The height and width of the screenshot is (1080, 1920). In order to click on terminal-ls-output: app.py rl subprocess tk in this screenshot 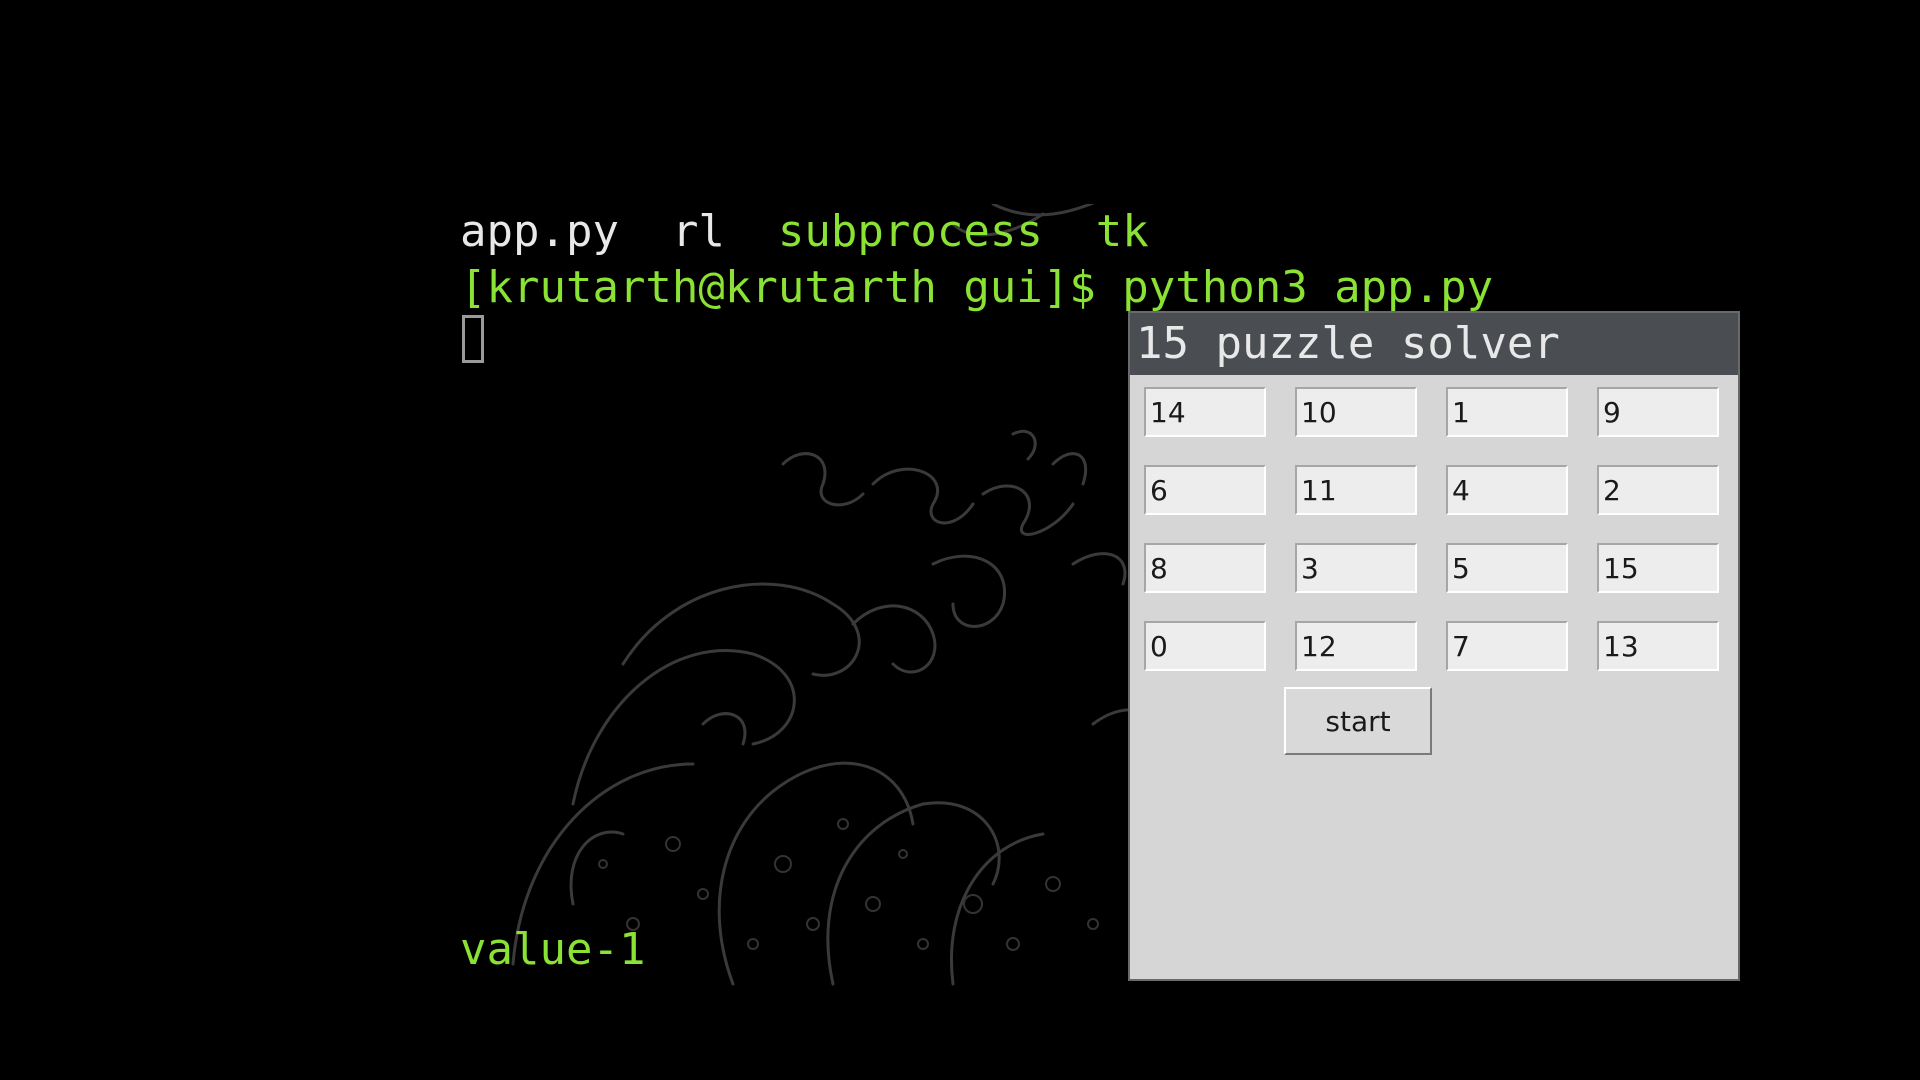, I will do `click(804, 232)`.